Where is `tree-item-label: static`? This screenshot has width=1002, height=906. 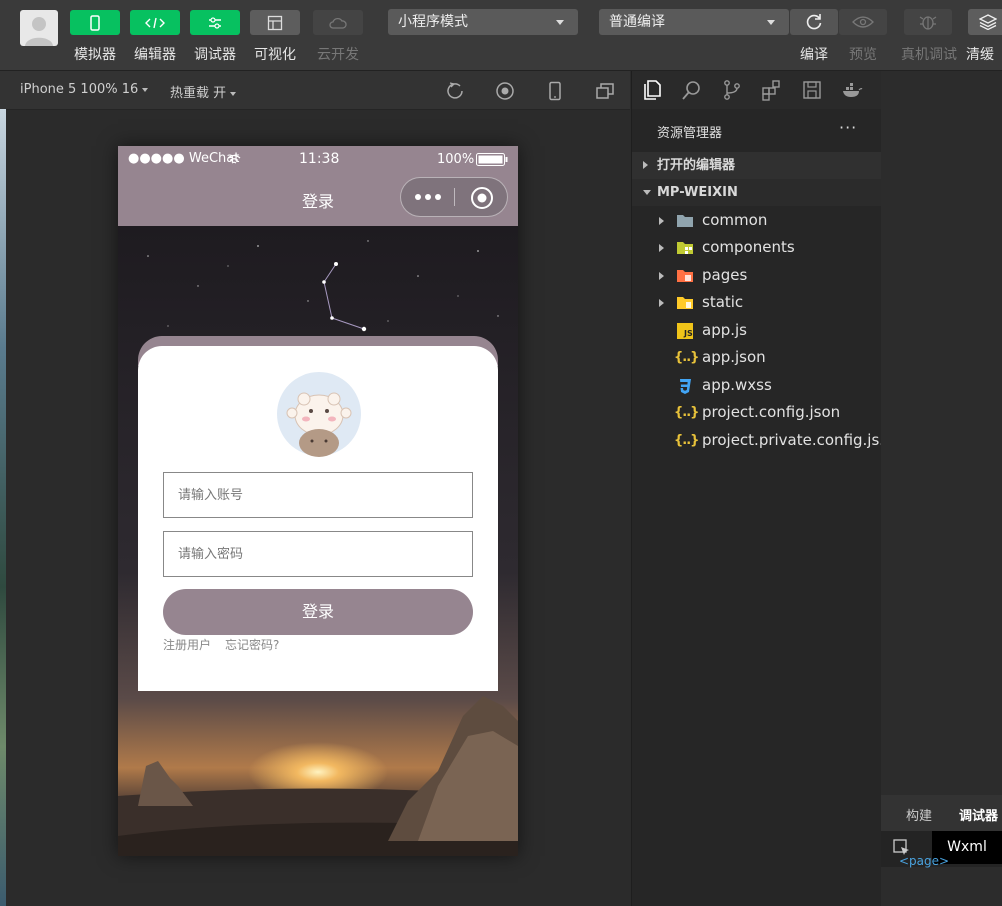
tree-item-label: static is located at coordinates (723, 302).